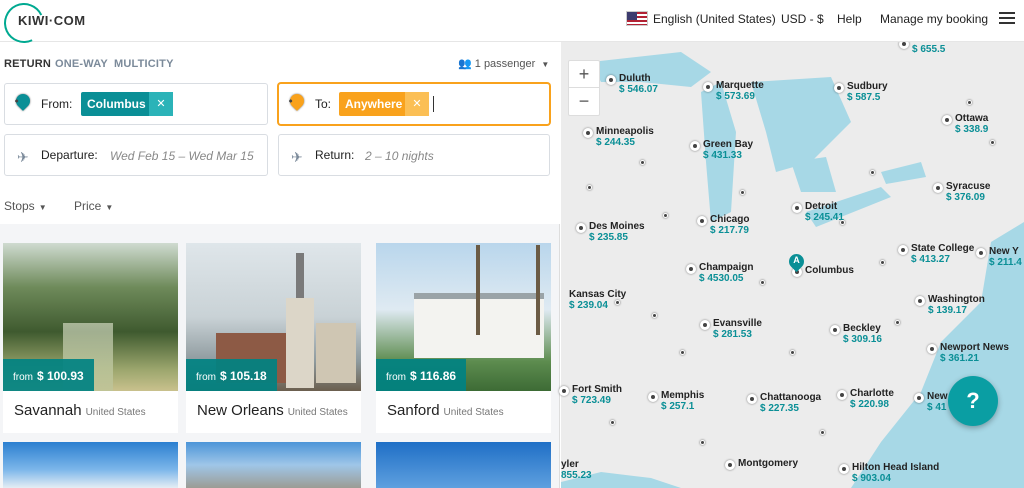 Image resolution: width=1024 pixels, height=488 pixels. Describe the element at coordinates (965, 124) in the screenshot. I see `map-city-marker: Ottawa $ 338.9` at that location.